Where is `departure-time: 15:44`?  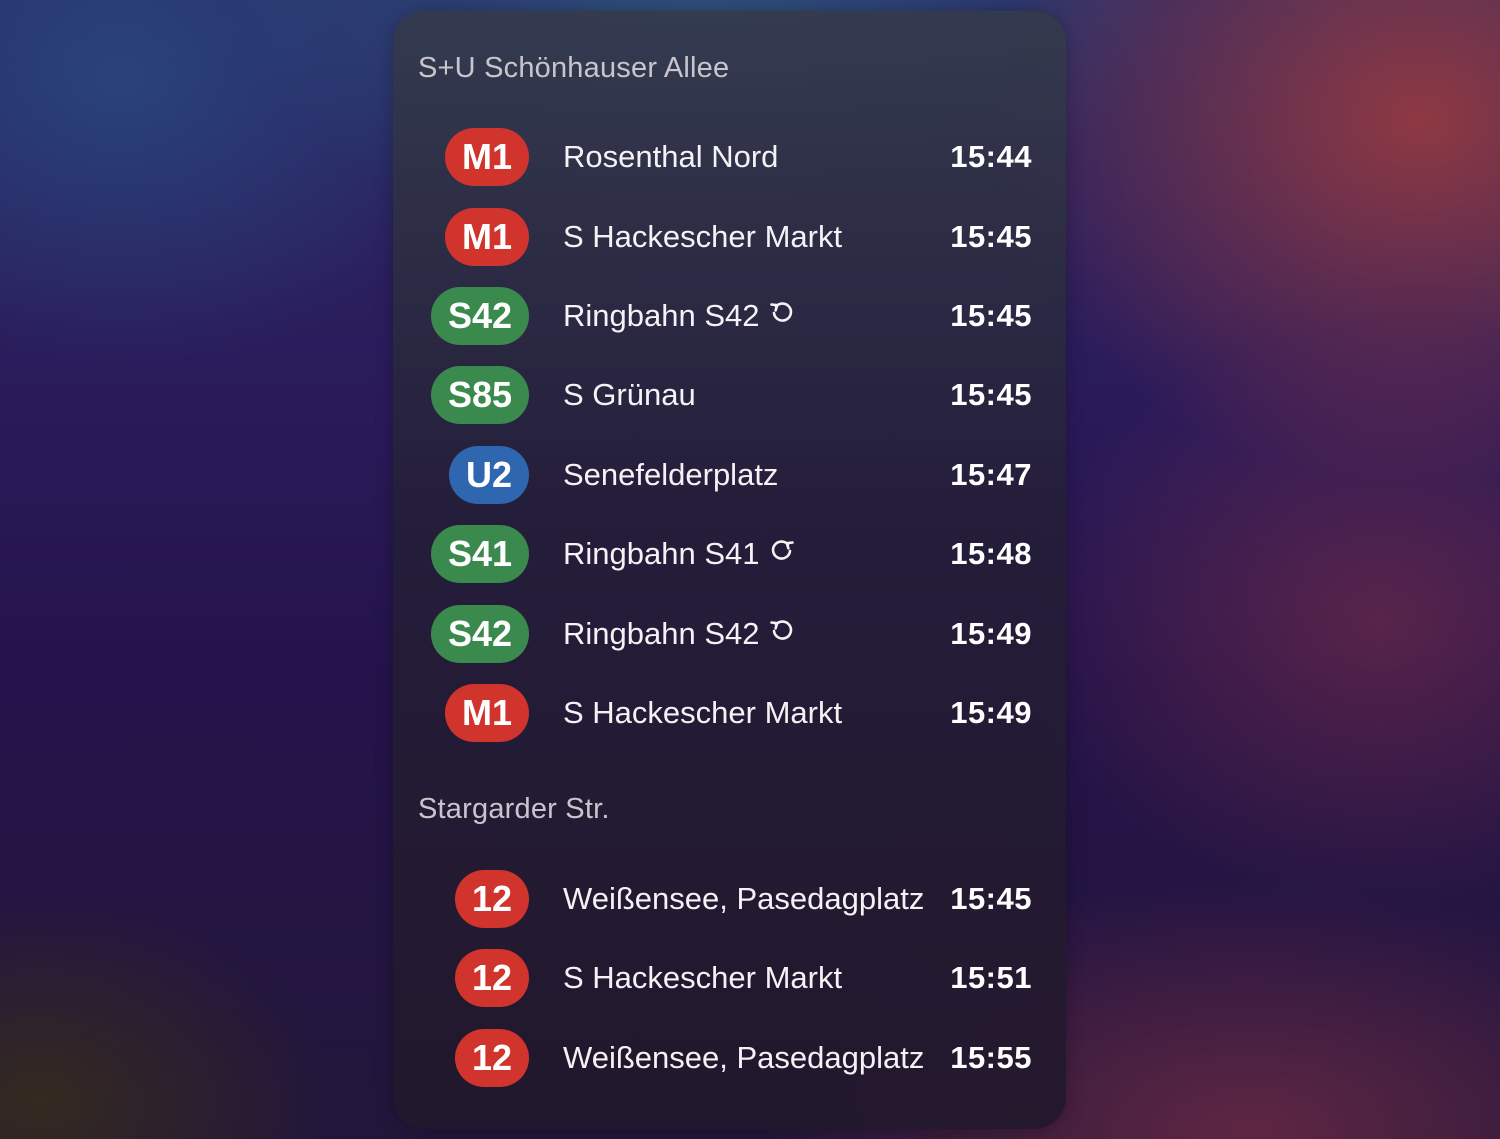
departure-time: 15:44 is located at coordinates (991, 156).